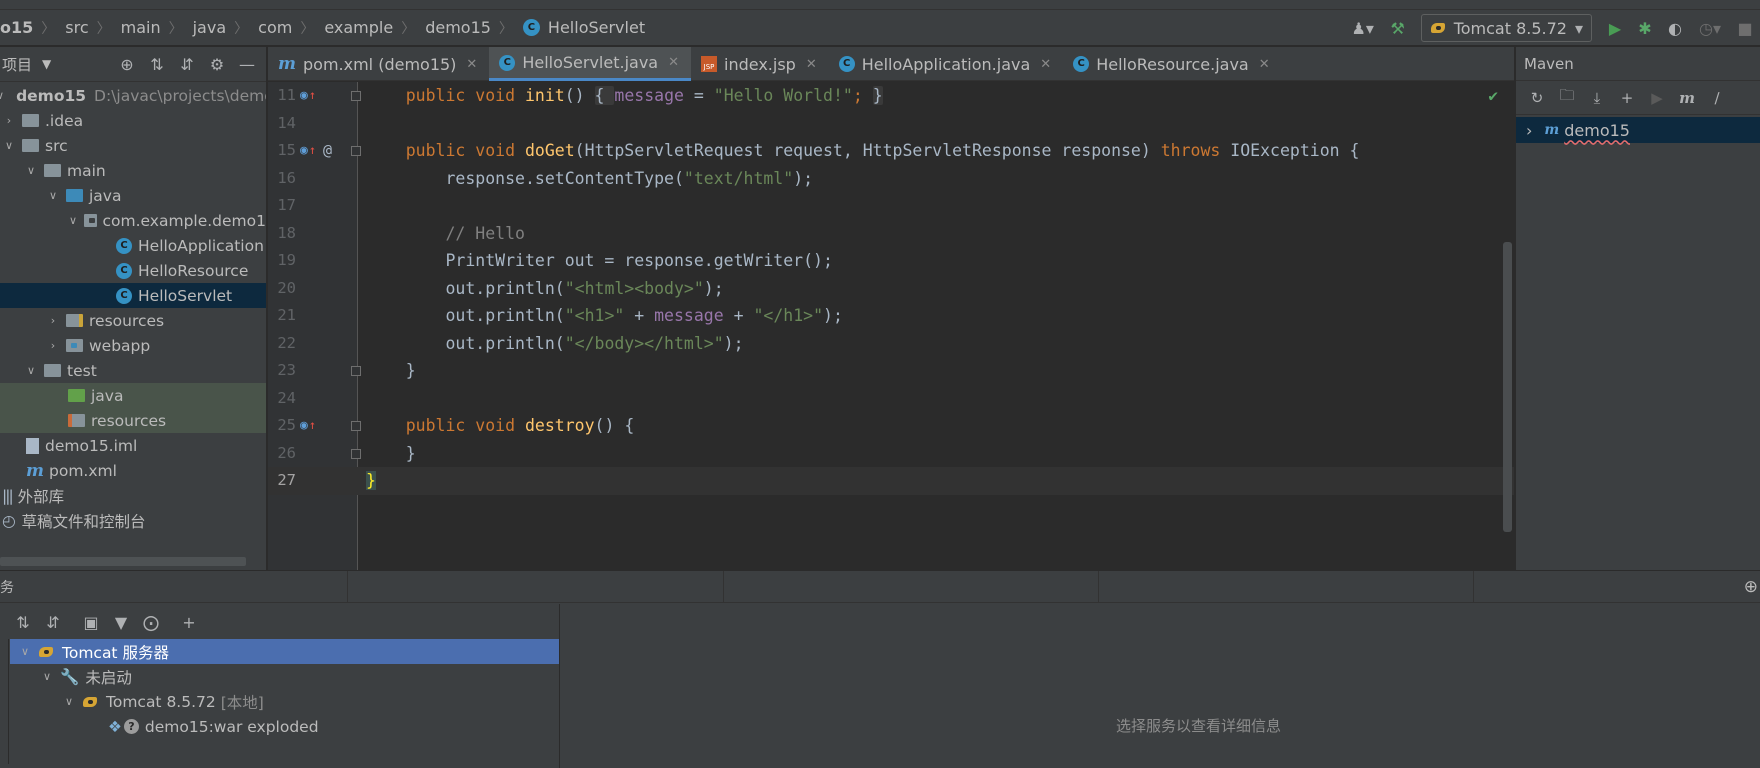 The image size is (1760, 768). What do you see at coordinates (121, 622) in the screenshot?
I see `filter-icon: ▼` at bounding box center [121, 622].